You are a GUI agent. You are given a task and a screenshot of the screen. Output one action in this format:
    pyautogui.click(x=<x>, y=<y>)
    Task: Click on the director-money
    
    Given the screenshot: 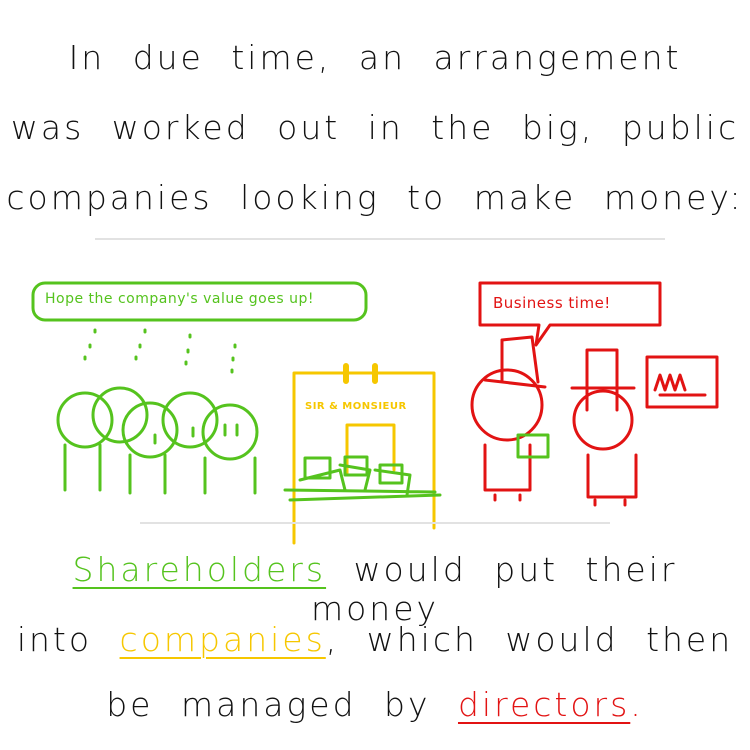 What is the action you would take?
    pyautogui.click(x=533, y=446)
    